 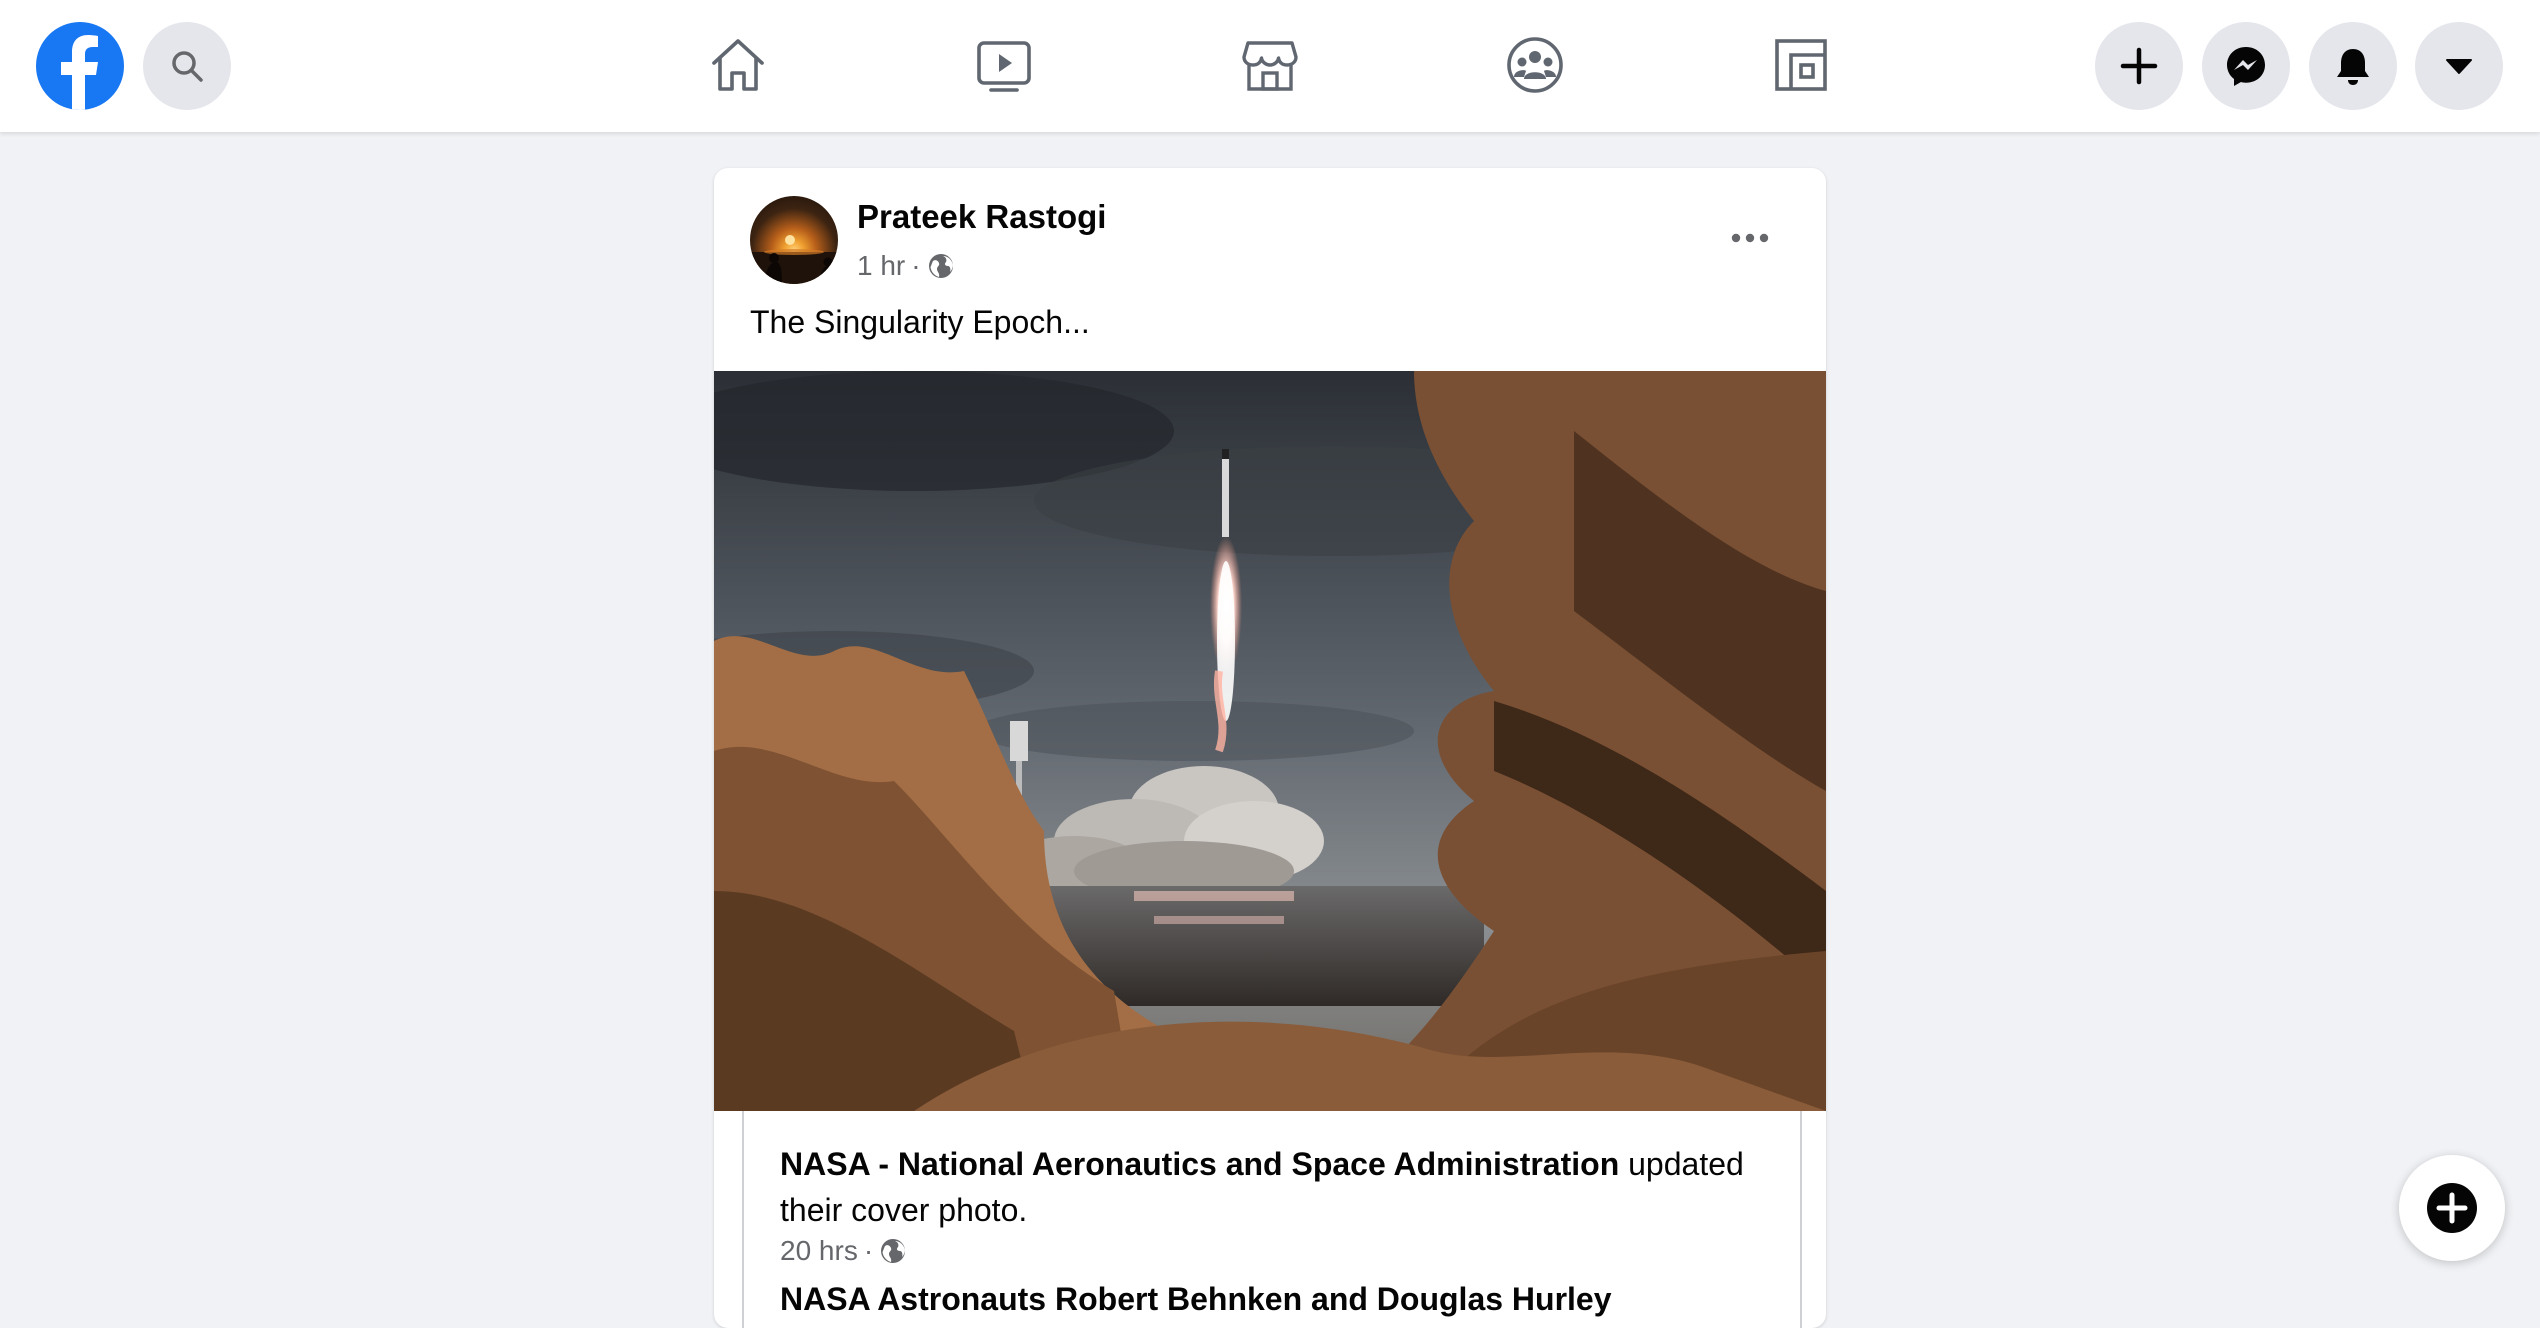 I want to click on home-icon, so click(x=738, y=65).